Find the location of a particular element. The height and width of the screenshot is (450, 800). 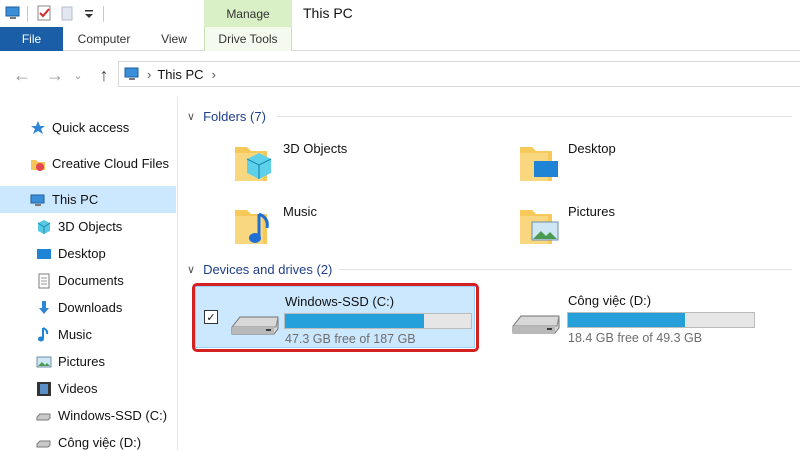

folder-tile-pictures: Pictures is located at coordinates (565, 226).